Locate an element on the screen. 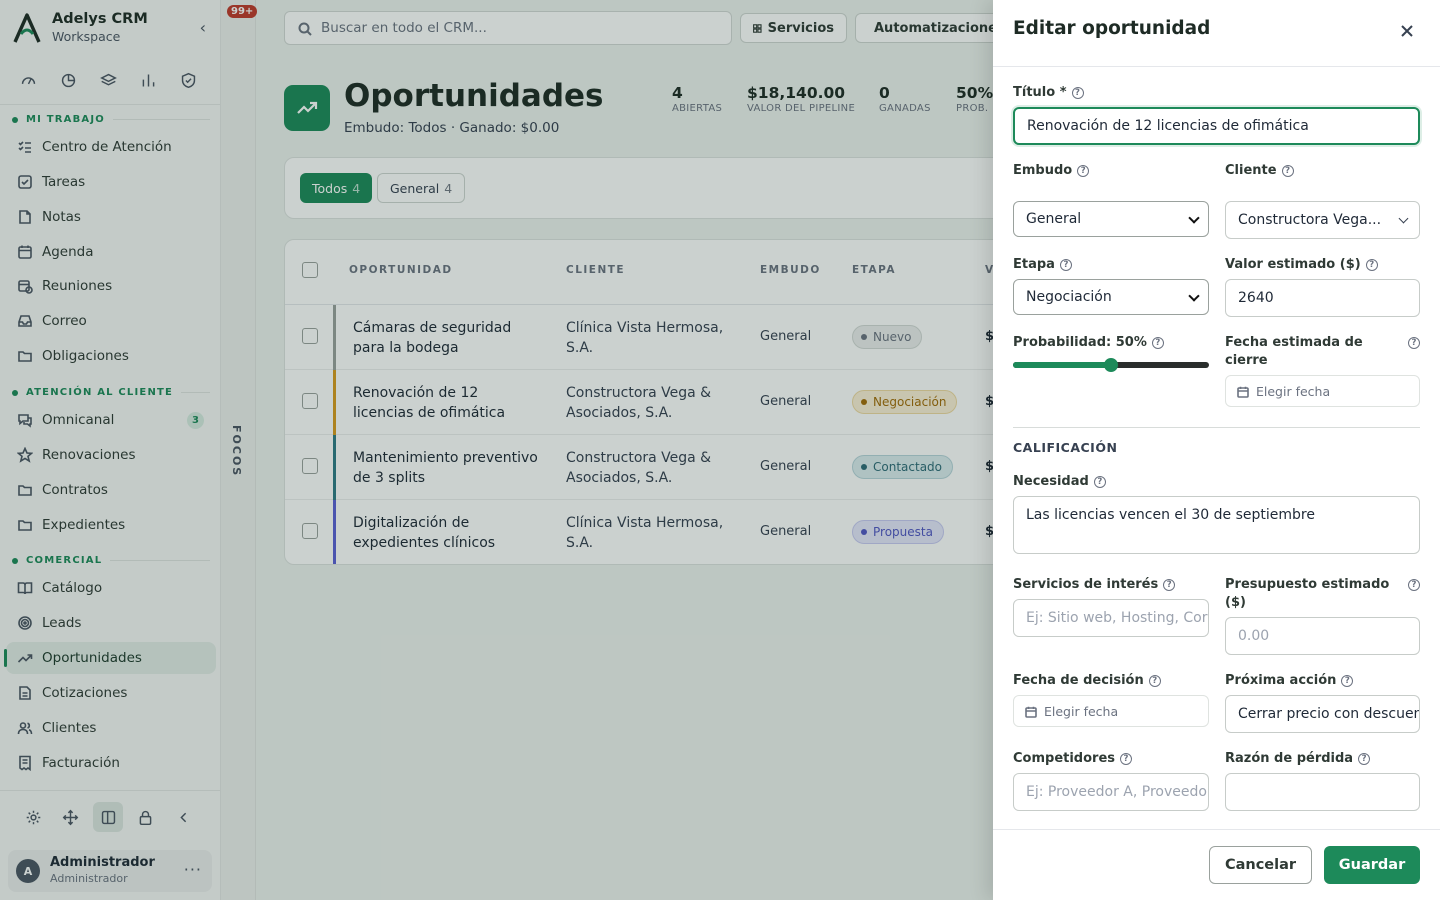 The width and height of the screenshot is (1440, 900). presupuesto-input: 0.00 is located at coordinates (1322, 636).